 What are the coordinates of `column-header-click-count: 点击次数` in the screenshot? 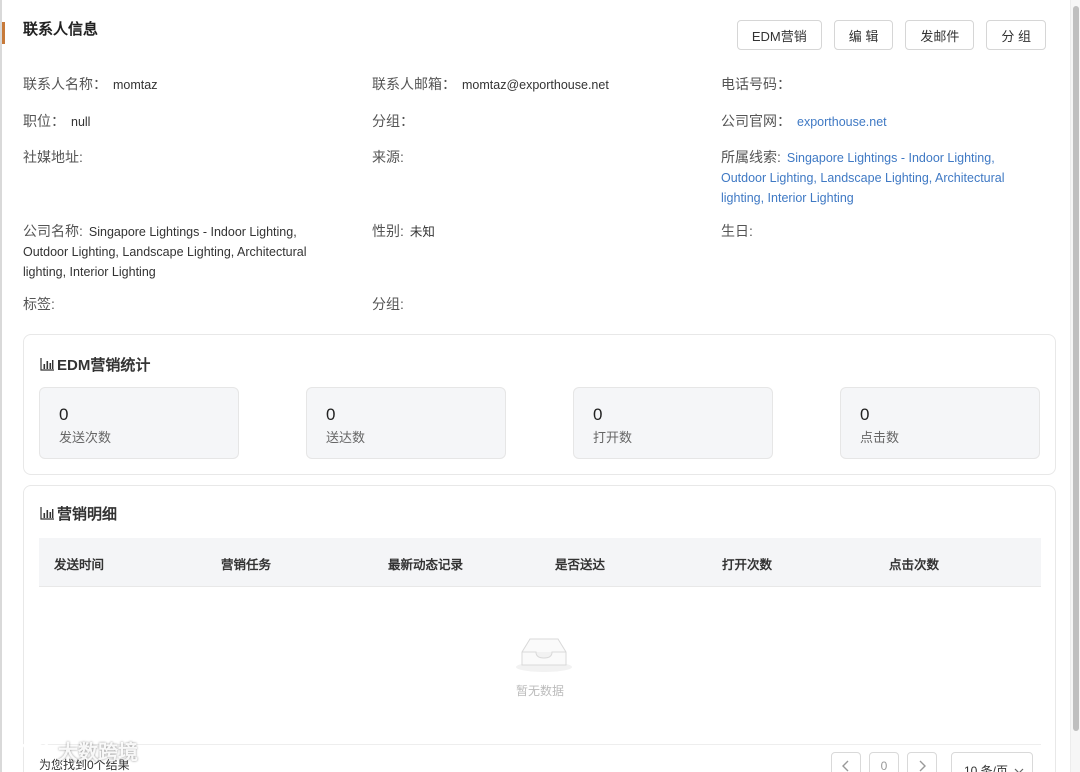 It's located at (914, 563).